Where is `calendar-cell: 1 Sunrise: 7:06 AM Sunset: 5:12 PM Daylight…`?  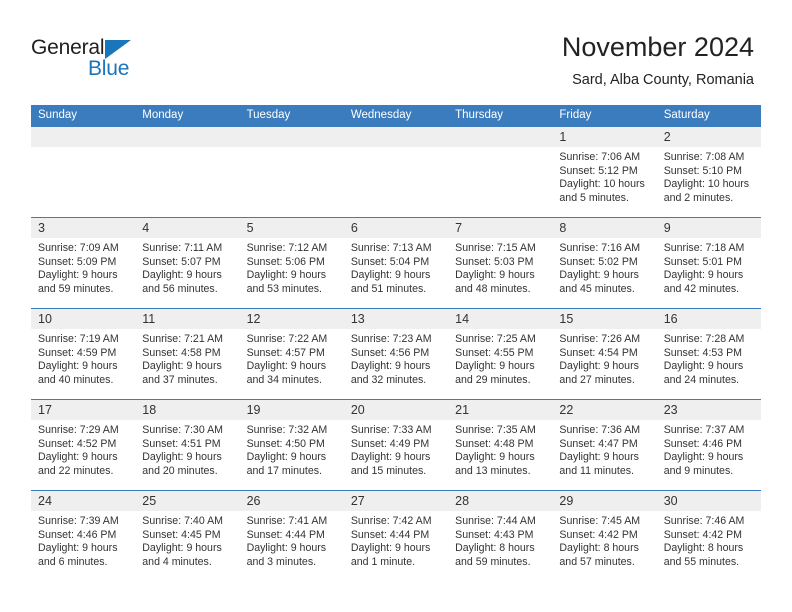 calendar-cell: 1 Sunrise: 7:06 AM Sunset: 5:12 PM Daylight… is located at coordinates (604, 172).